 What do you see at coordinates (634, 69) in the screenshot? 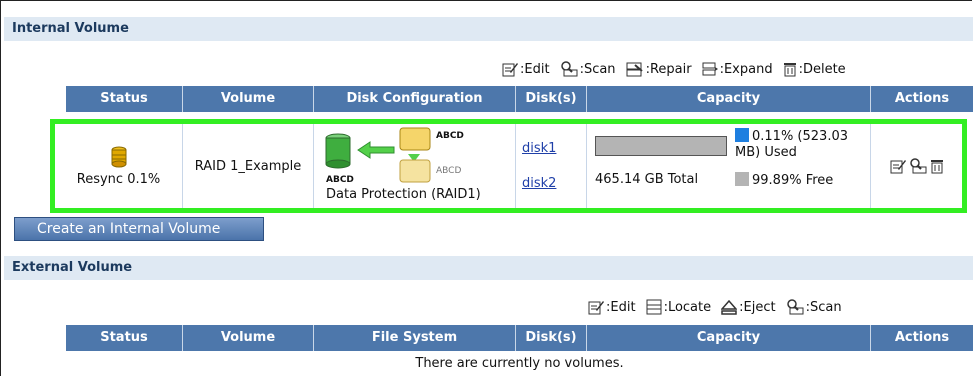
I see `repair-icon` at bounding box center [634, 69].